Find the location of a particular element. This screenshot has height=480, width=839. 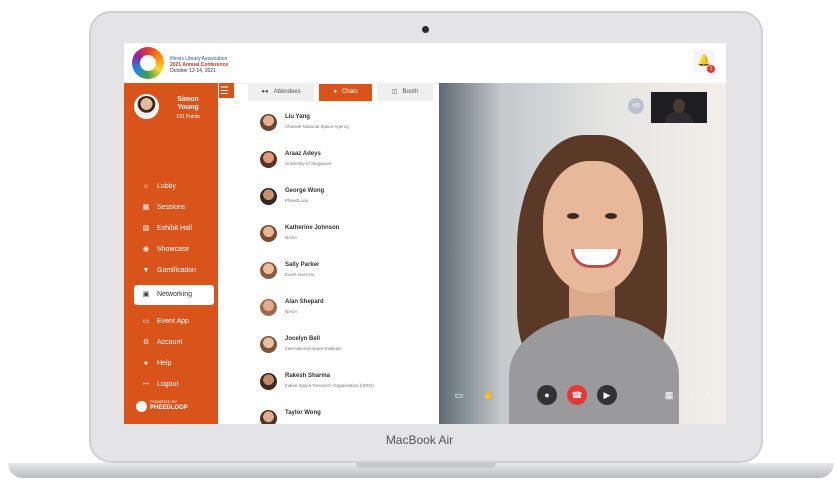

medal-icon: ◉ is located at coordinates (146, 249).